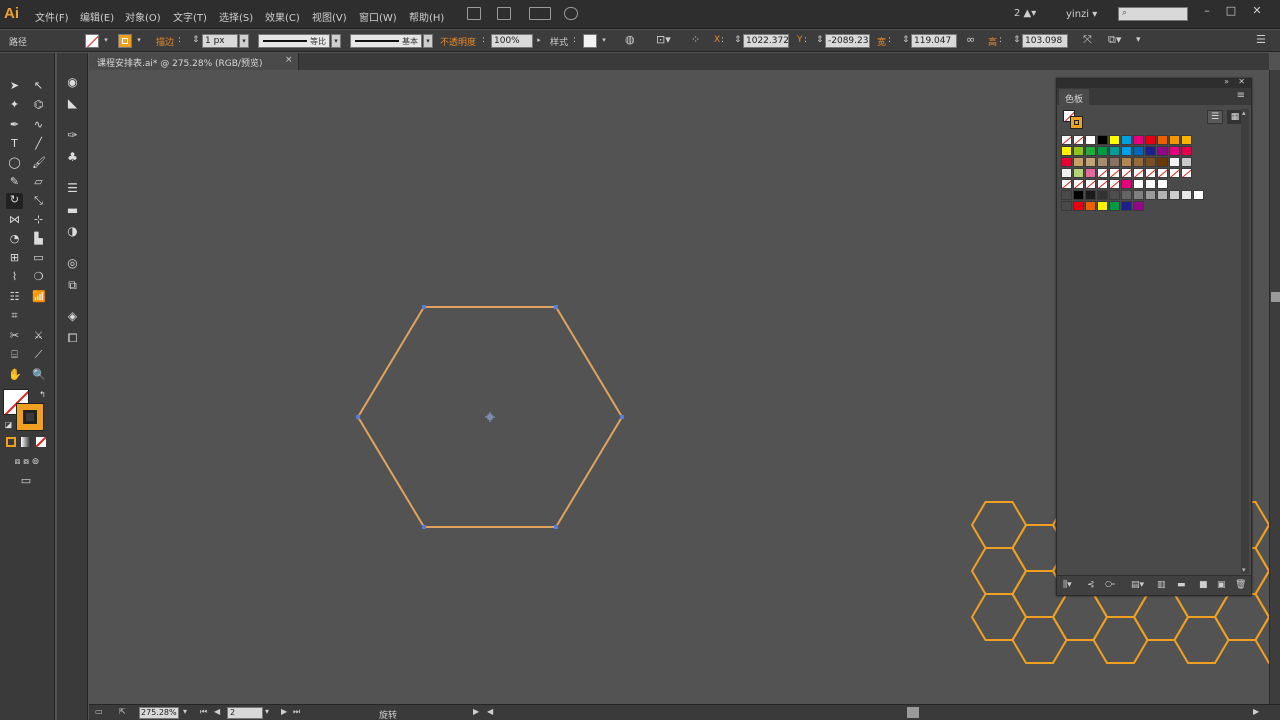 This screenshot has height=720, width=1280. I want to click on x-stepper: ⇕, so click(737, 41).